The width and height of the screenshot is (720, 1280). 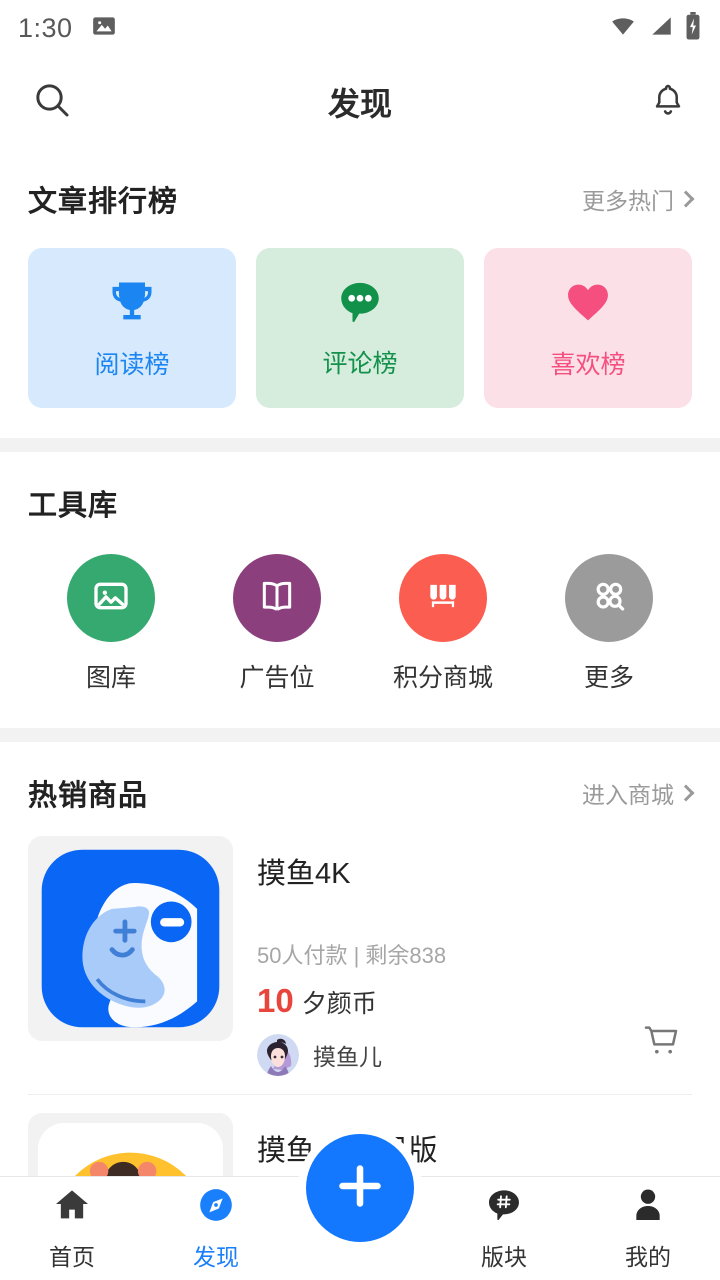 What do you see at coordinates (278, 1055) in the screenshot?
I see `avatar` at bounding box center [278, 1055].